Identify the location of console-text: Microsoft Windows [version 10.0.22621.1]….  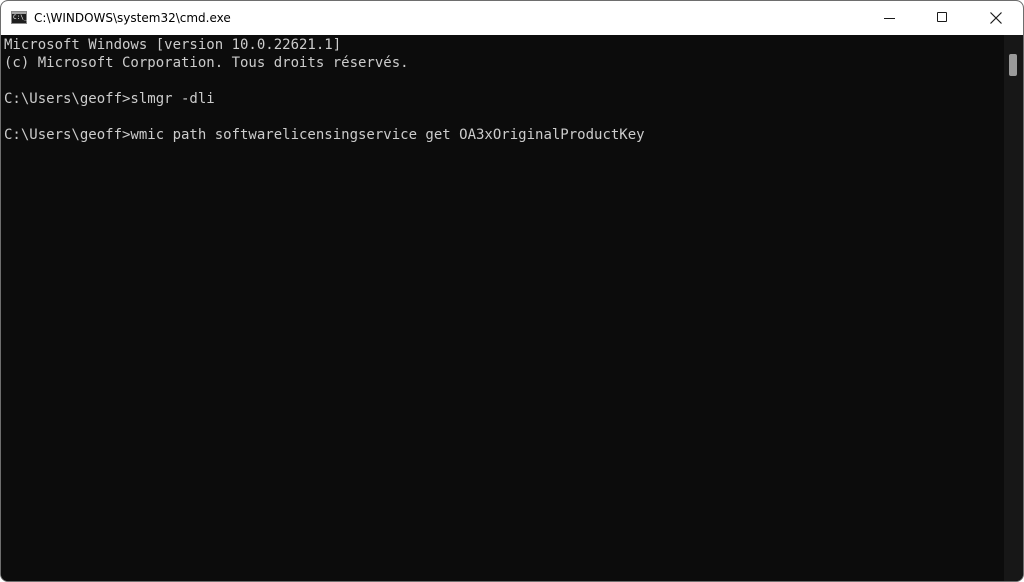
(324, 90).